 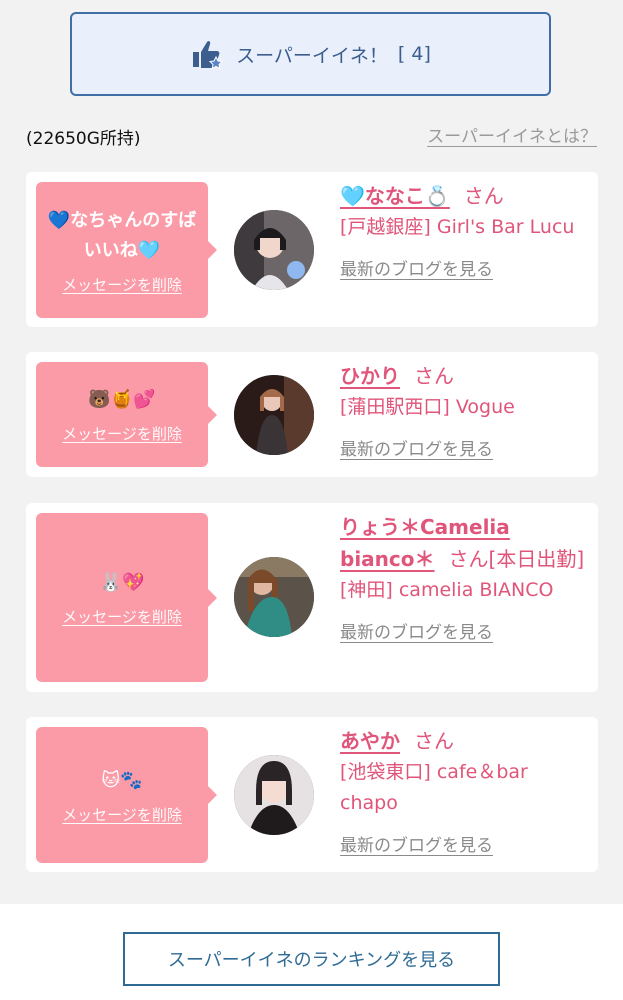 I want to click on shop-name: [戸越銀座] Girl's Bar Lucu, so click(x=457, y=227).